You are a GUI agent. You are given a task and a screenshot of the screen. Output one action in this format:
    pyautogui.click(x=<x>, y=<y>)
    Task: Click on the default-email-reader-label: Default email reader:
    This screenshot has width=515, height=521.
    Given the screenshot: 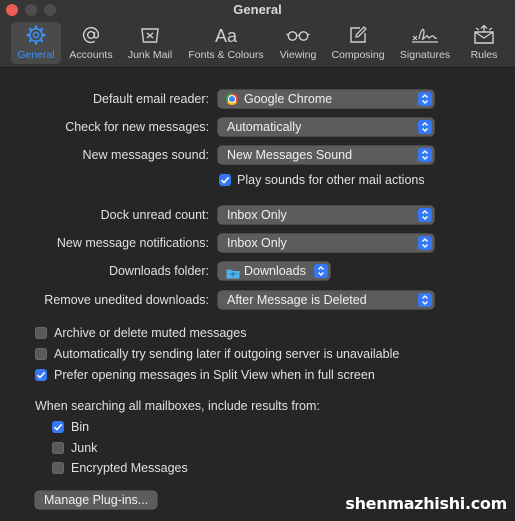 What is the action you would take?
    pyautogui.click(x=150, y=99)
    